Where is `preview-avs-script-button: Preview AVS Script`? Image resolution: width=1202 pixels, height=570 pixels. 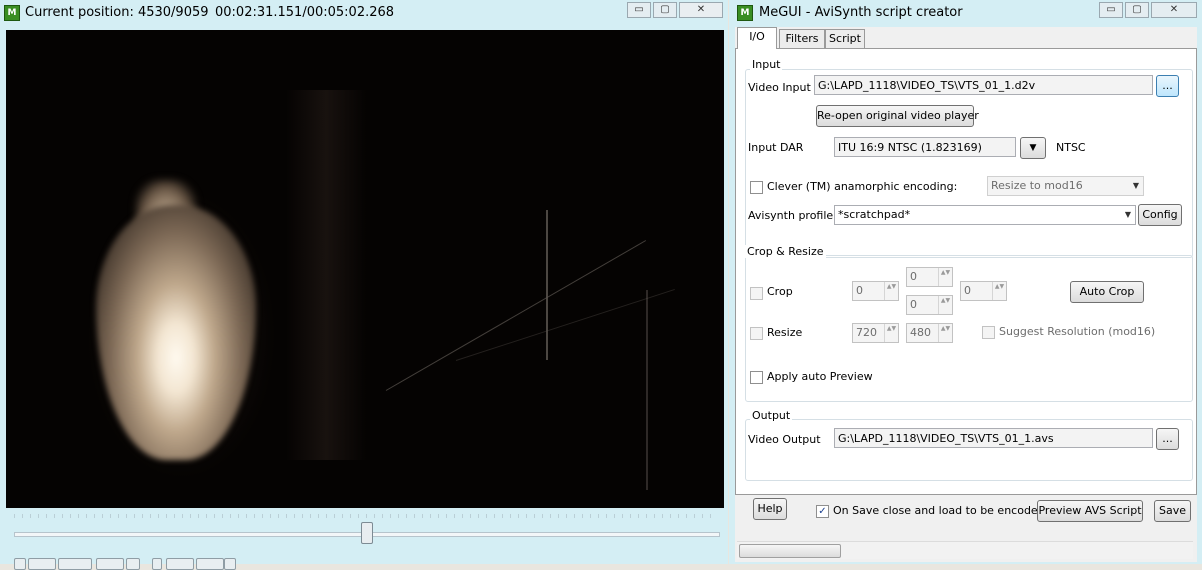 preview-avs-script-button: Preview AVS Script is located at coordinates (1090, 511).